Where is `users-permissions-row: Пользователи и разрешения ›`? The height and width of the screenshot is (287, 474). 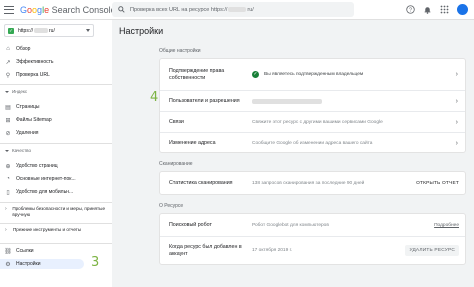
users-permissions-row: Пользователи и разрешения › is located at coordinates (312, 100).